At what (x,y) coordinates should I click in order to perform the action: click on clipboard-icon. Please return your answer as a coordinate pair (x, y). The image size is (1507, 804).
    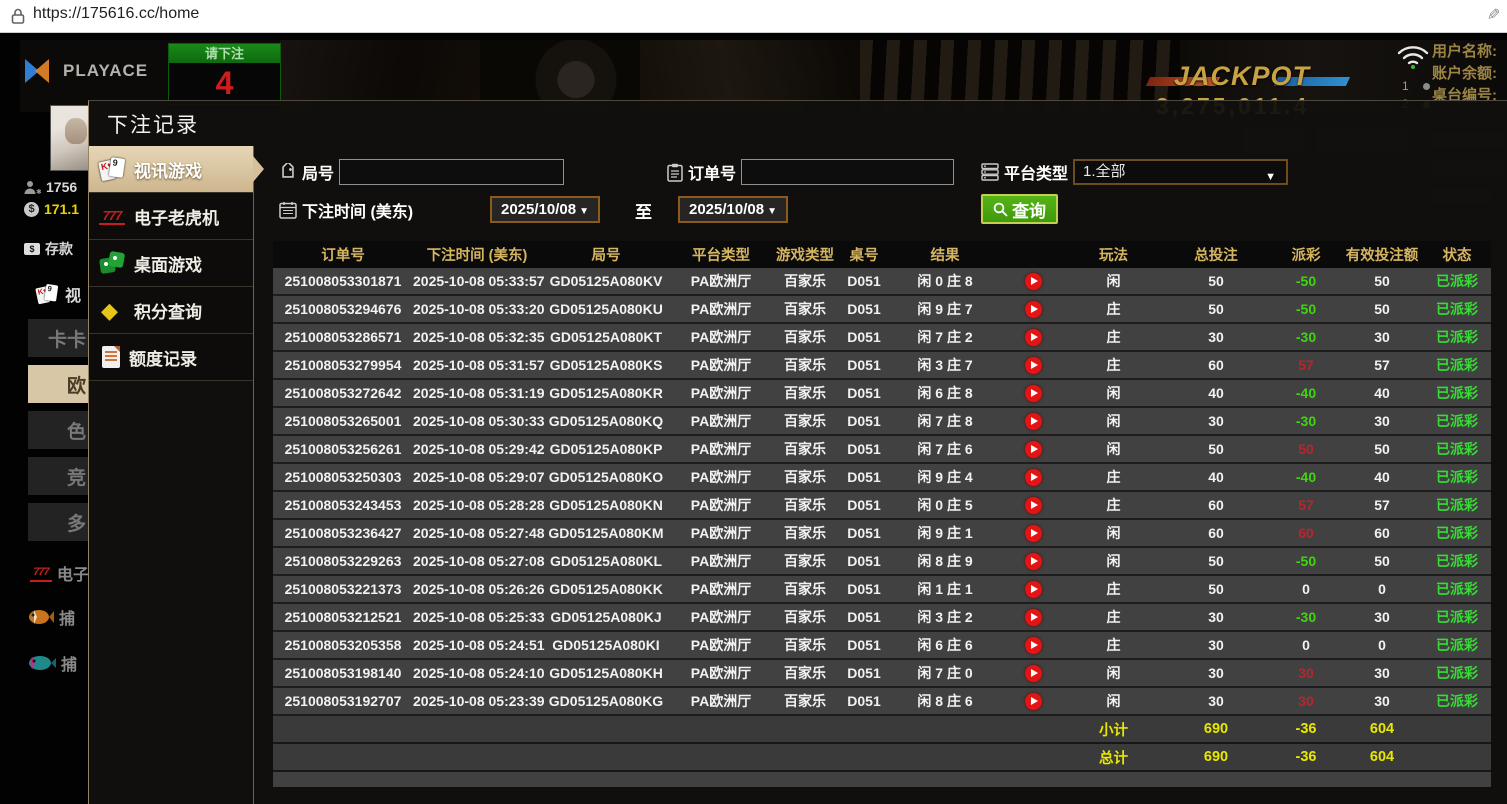
    Looking at the image, I should click on (675, 172).